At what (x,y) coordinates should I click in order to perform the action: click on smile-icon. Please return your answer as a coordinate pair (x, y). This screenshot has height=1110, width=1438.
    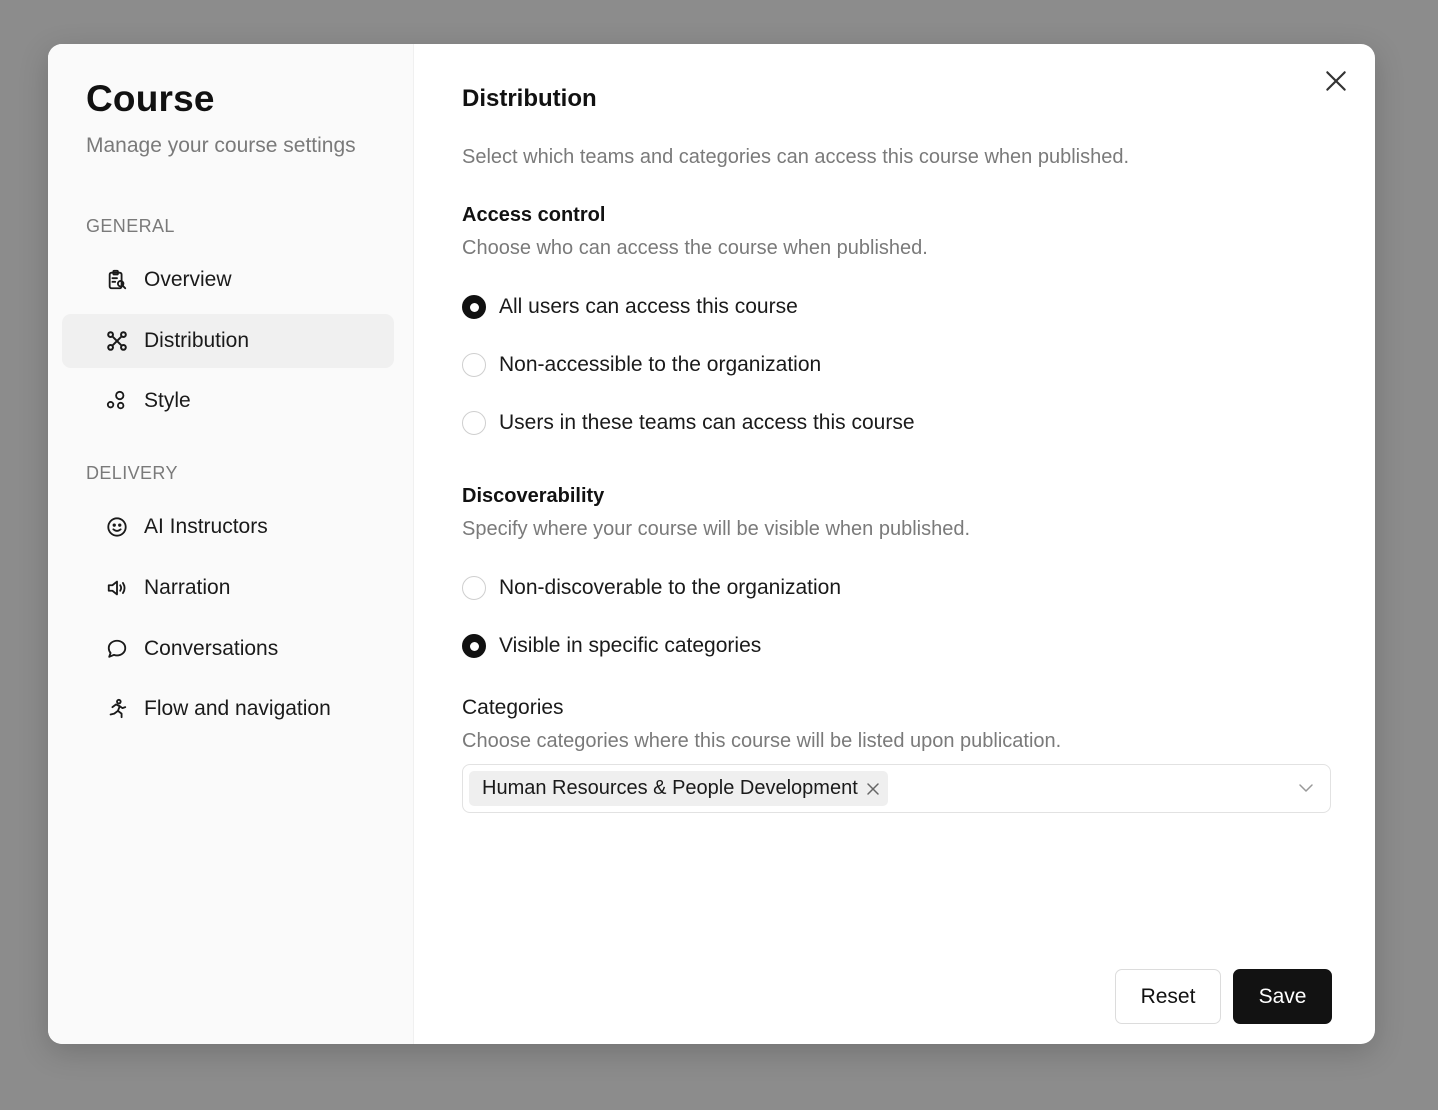
    Looking at the image, I should click on (117, 527).